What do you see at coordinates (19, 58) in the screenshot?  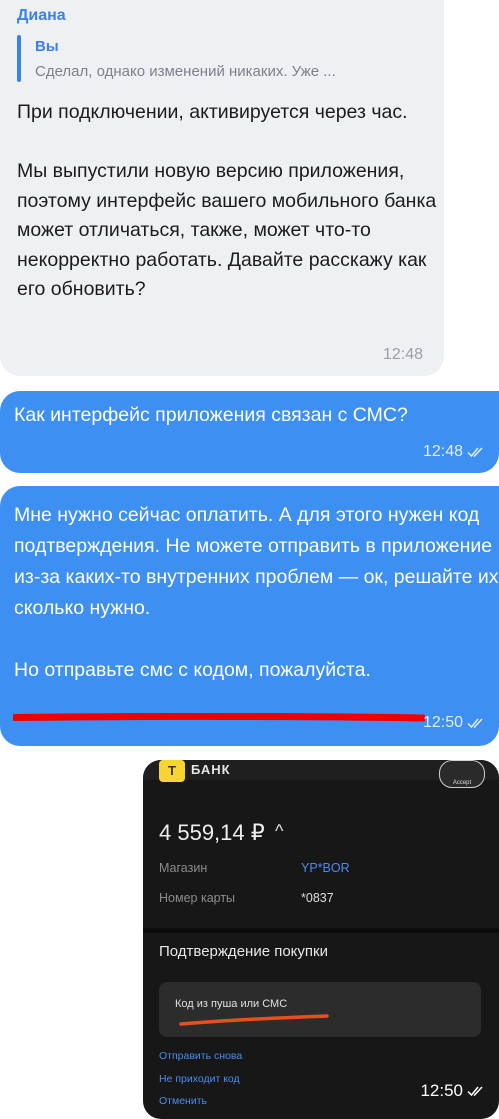 I see `reply-quote-bar` at bounding box center [19, 58].